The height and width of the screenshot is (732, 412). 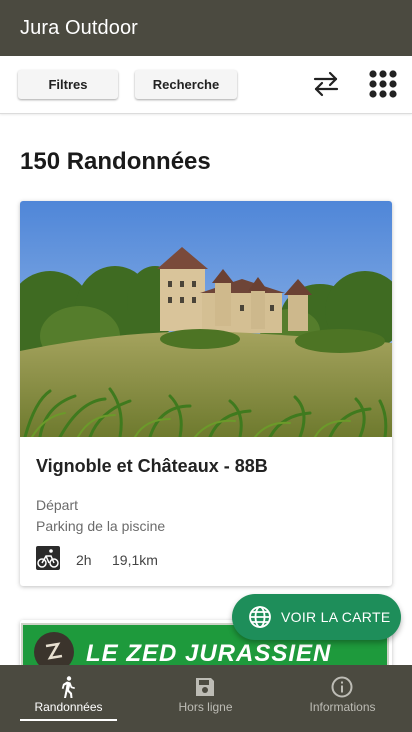 What do you see at coordinates (57, 505) in the screenshot?
I see `departure-label: Départ` at bounding box center [57, 505].